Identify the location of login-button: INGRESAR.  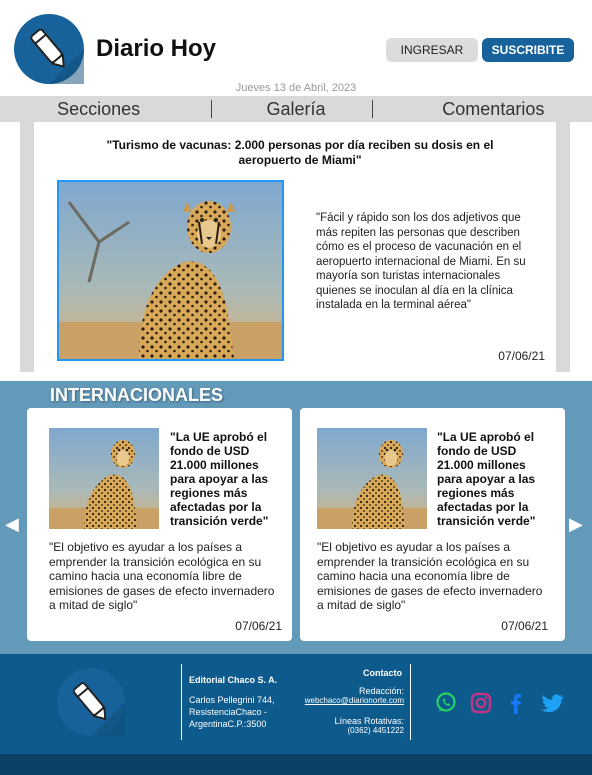
(432, 50).